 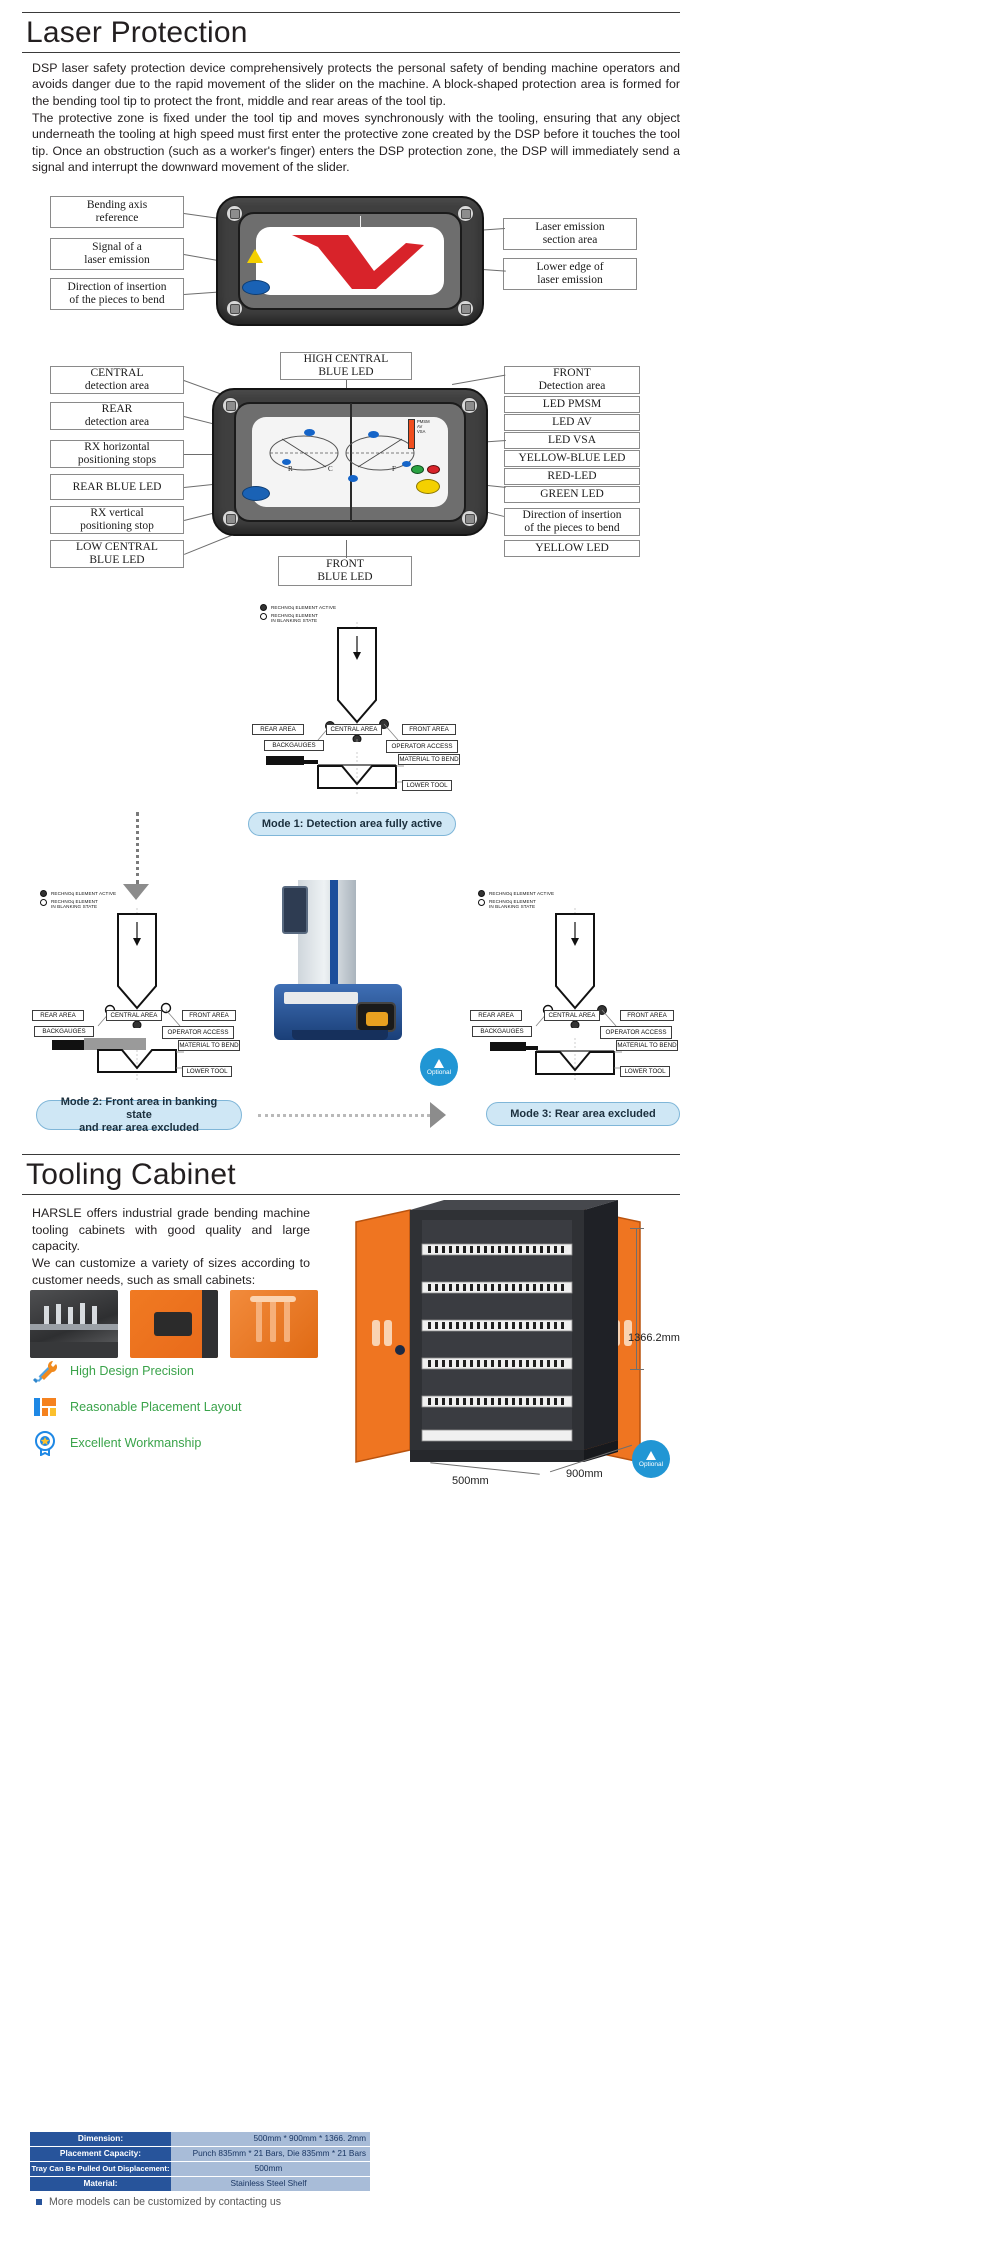 What do you see at coordinates (274, 1324) in the screenshot?
I see `thumbnail-cabinet-handle` at bounding box center [274, 1324].